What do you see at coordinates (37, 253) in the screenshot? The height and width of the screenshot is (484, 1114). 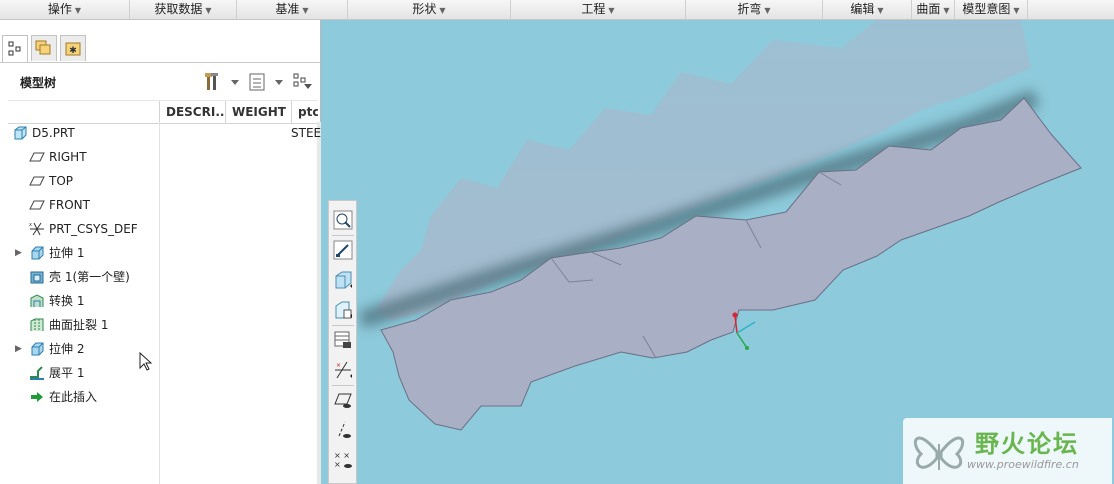 I see `extrude-icon` at bounding box center [37, 253].